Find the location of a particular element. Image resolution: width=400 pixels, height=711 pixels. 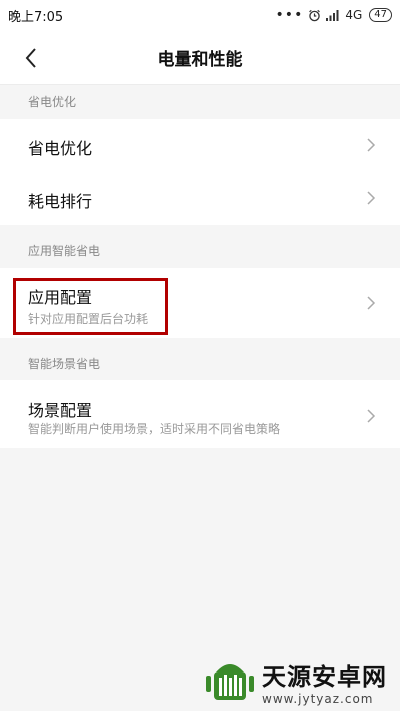

title-bar: 电量和性能 is located at coordinates (200, 57).